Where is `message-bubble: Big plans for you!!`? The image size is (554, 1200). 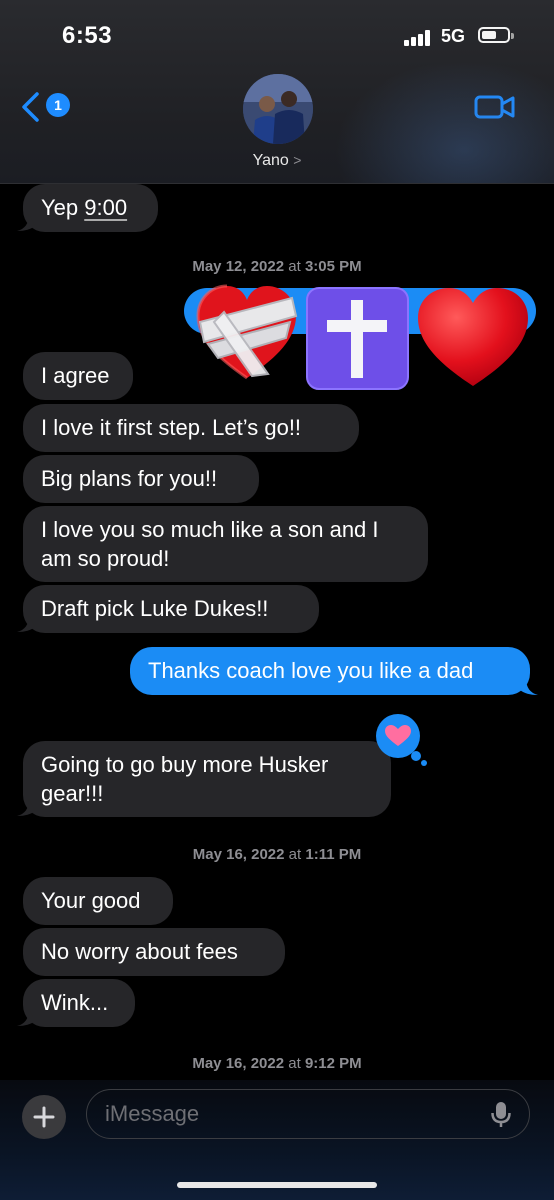 message-bubble: Big plans for you!! is located at coordinates (141, 479).